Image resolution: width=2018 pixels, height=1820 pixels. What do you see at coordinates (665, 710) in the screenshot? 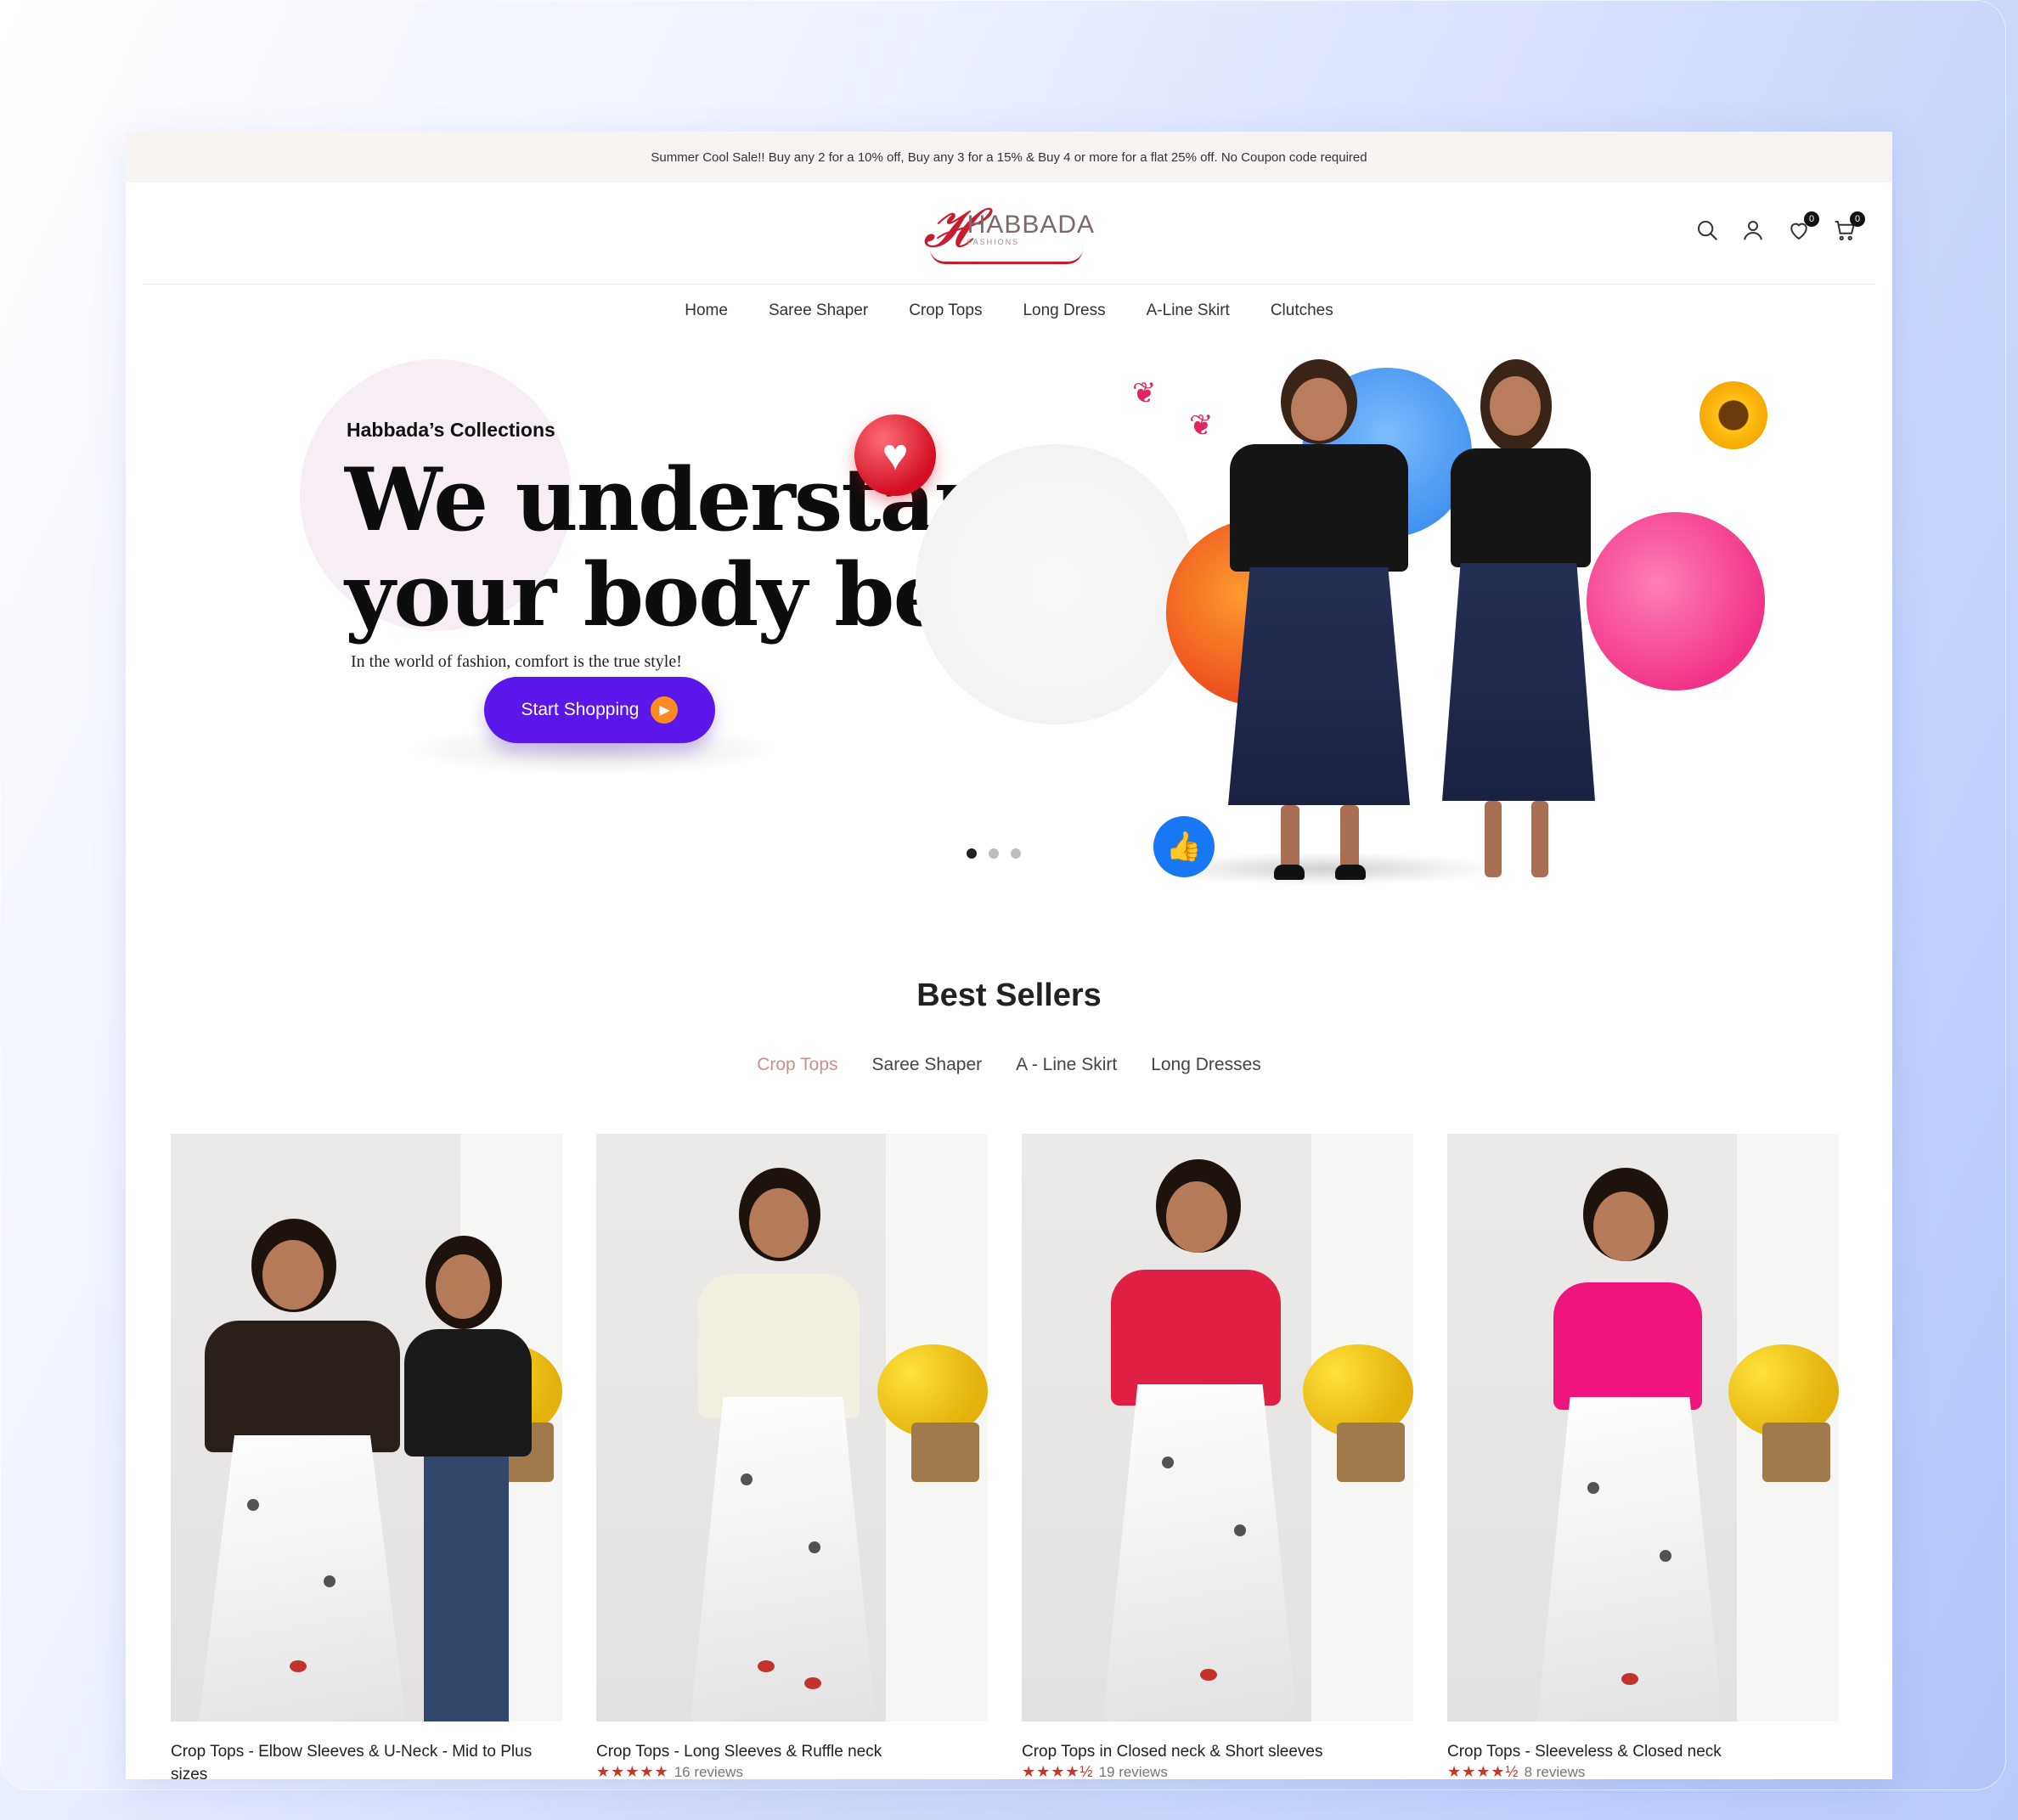
I see `arrow-right-icon: ▶` at bounding box center [665, 710].